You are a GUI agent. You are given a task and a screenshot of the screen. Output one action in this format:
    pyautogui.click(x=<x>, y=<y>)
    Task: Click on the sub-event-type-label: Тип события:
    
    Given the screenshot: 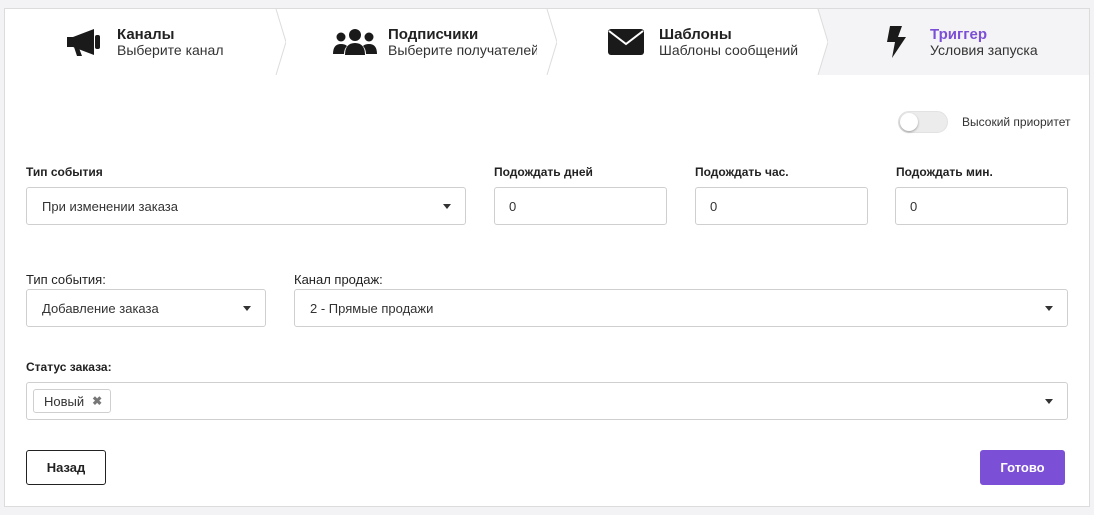 What is the action you would take?
    pyautogui.click(x=66, y=279)
    